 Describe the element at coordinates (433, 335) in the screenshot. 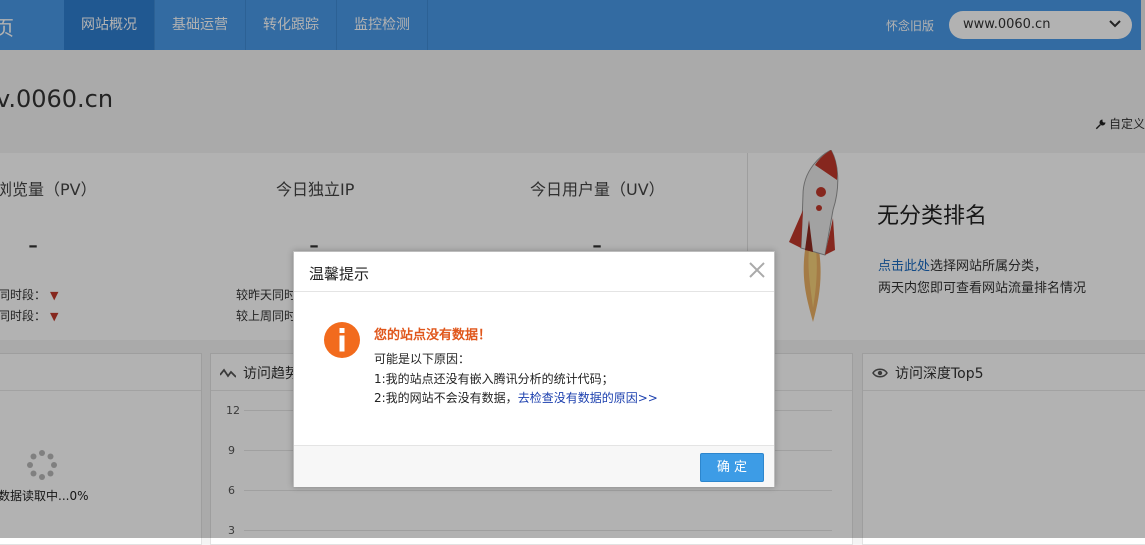

I see `dialog-headline: 您的站点没有数据！` at that location.